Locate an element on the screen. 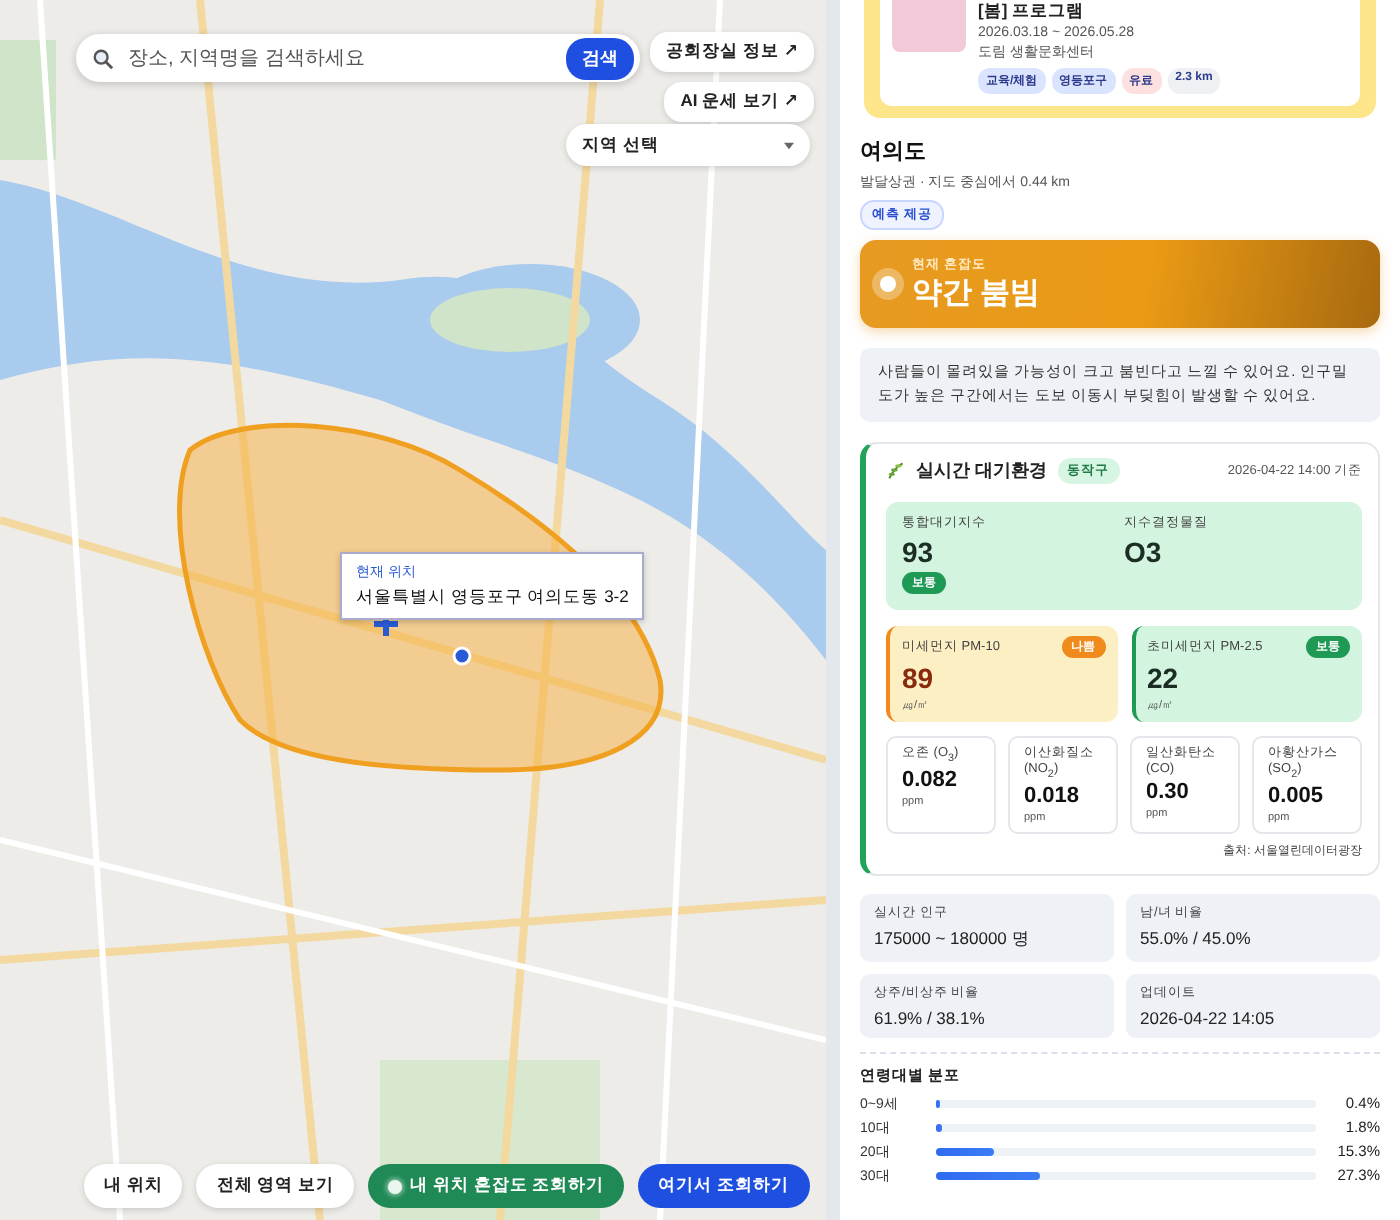 Image resolution: width=1400 pixels, height=1220 pixels. search-icon is located at coordinates (103, 58).